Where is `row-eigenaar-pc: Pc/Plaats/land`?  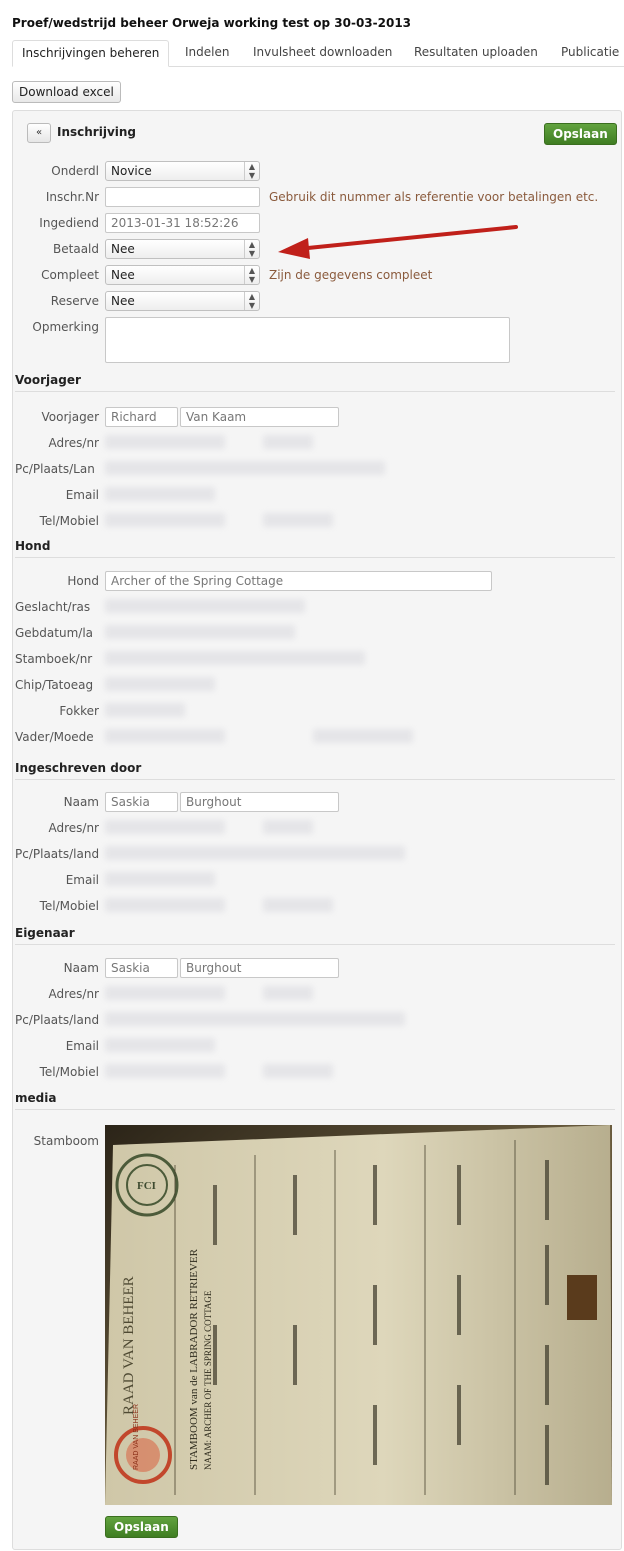 row-eigenaar-pc: Pc/Plaats/land is located at coordinates (317, 1020).